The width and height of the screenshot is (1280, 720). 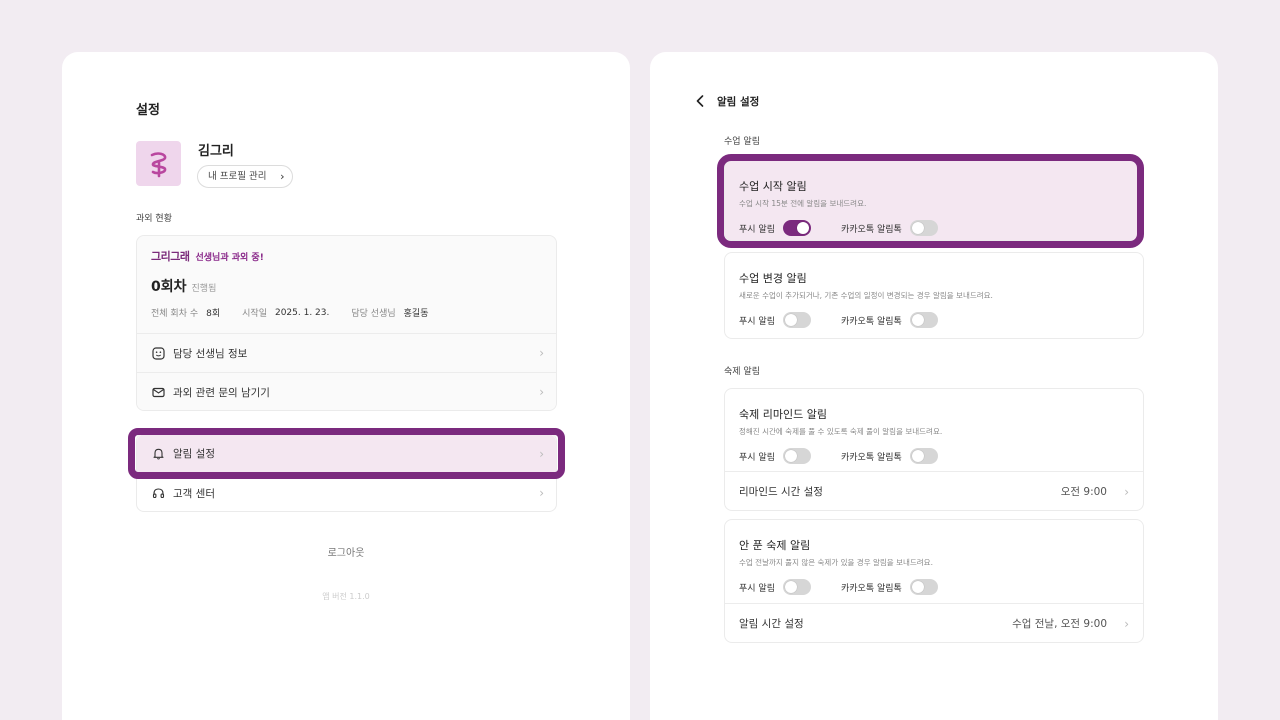 I want to click on teacher-info-item: 담당 선생님 정보 ›, so click(x=346, y=352).